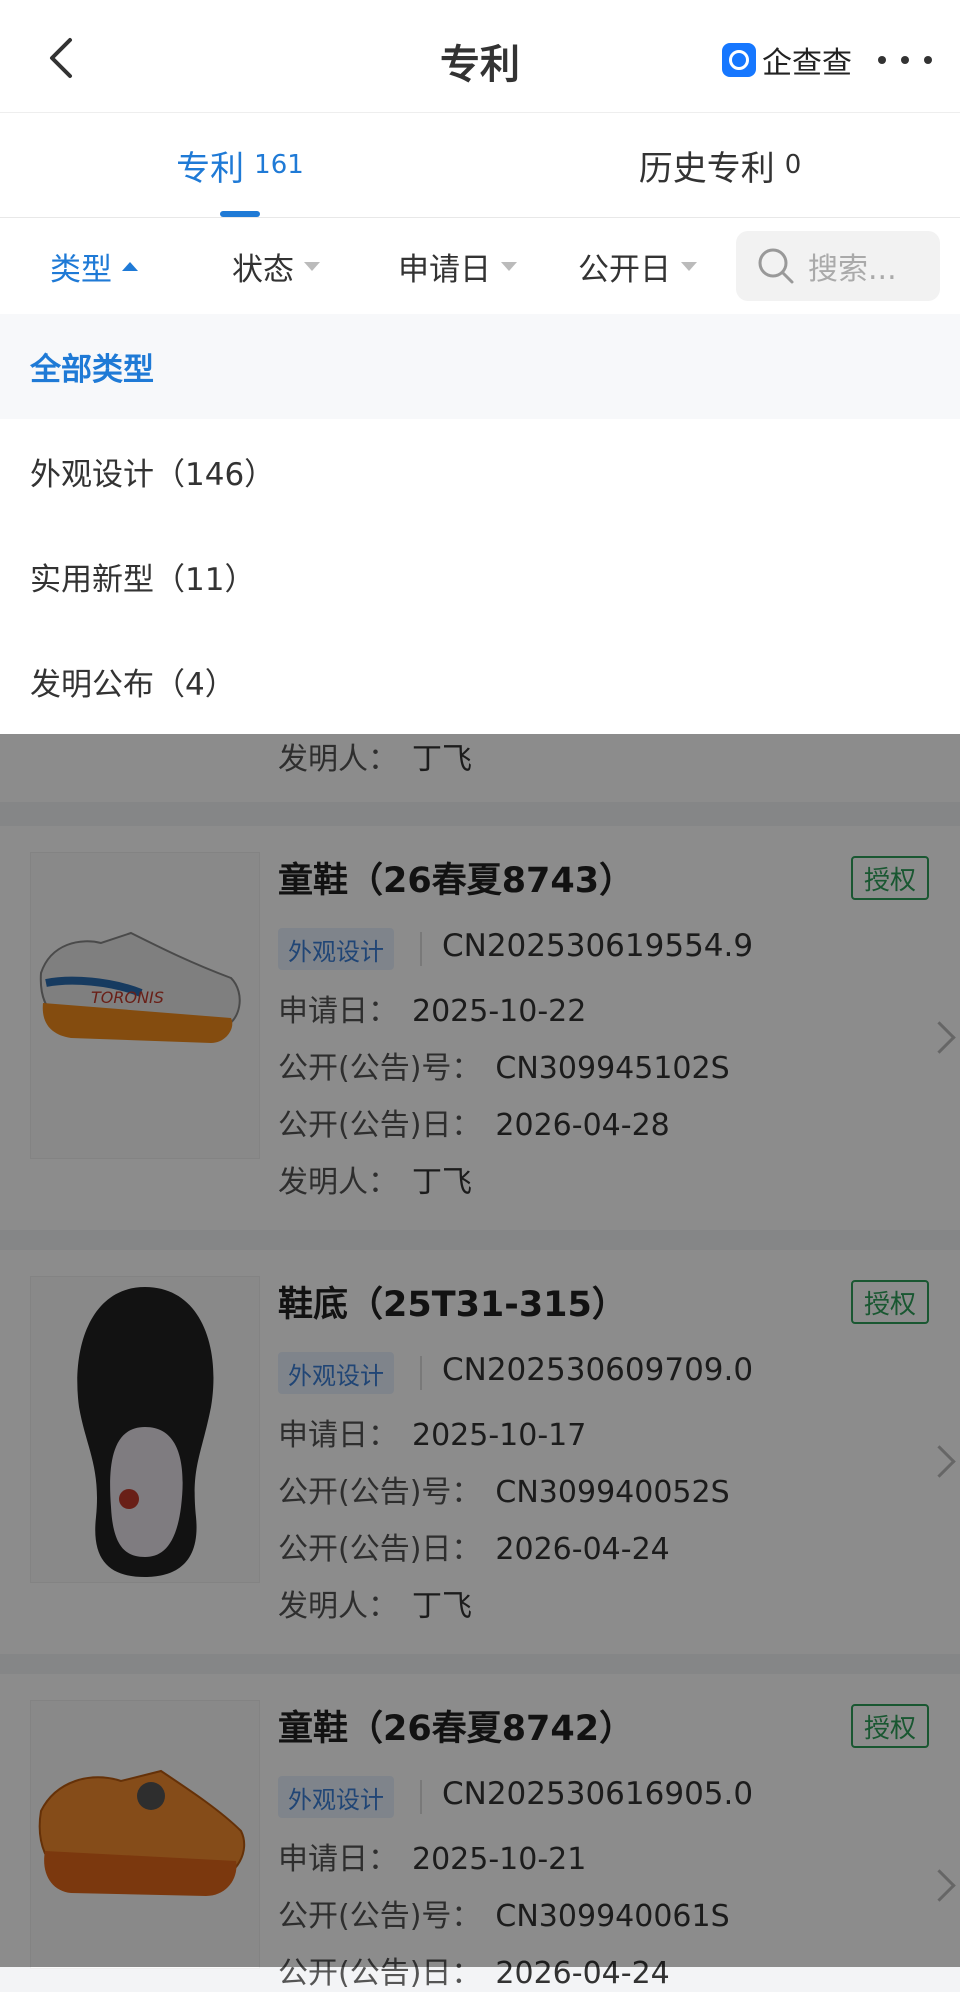 Image resolution: width=960 pixels, height=1992 pixels. Describe the element at coordinates (739, 60) in the screenshot. I see `qcc-logo-icon` at that location.